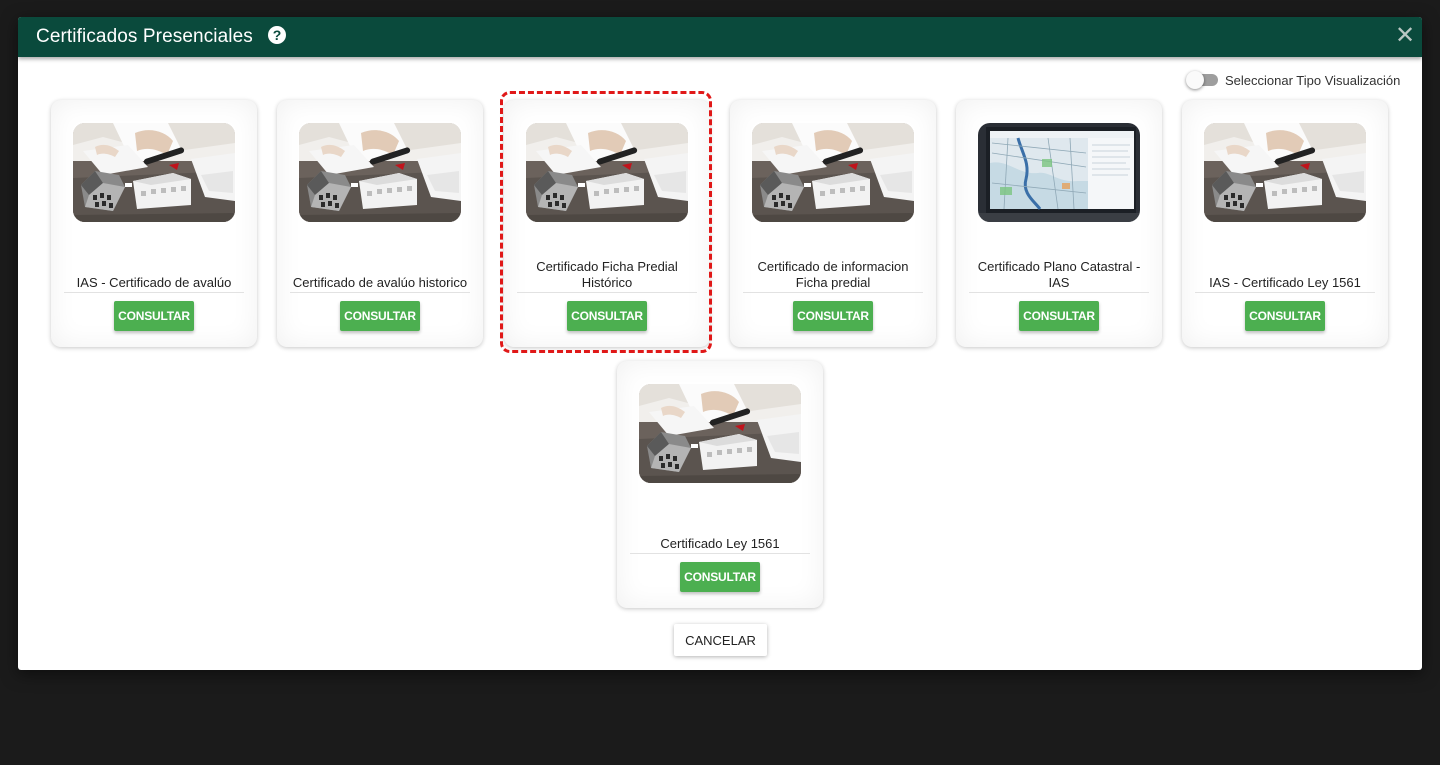 The width and height of the screenshot is (1440, 765). What do you see at coordinates (1285, 282) in the screenshot?
I see `card-title: IAS - Certificado Ley 1561` at bounding box center [1285, 282].